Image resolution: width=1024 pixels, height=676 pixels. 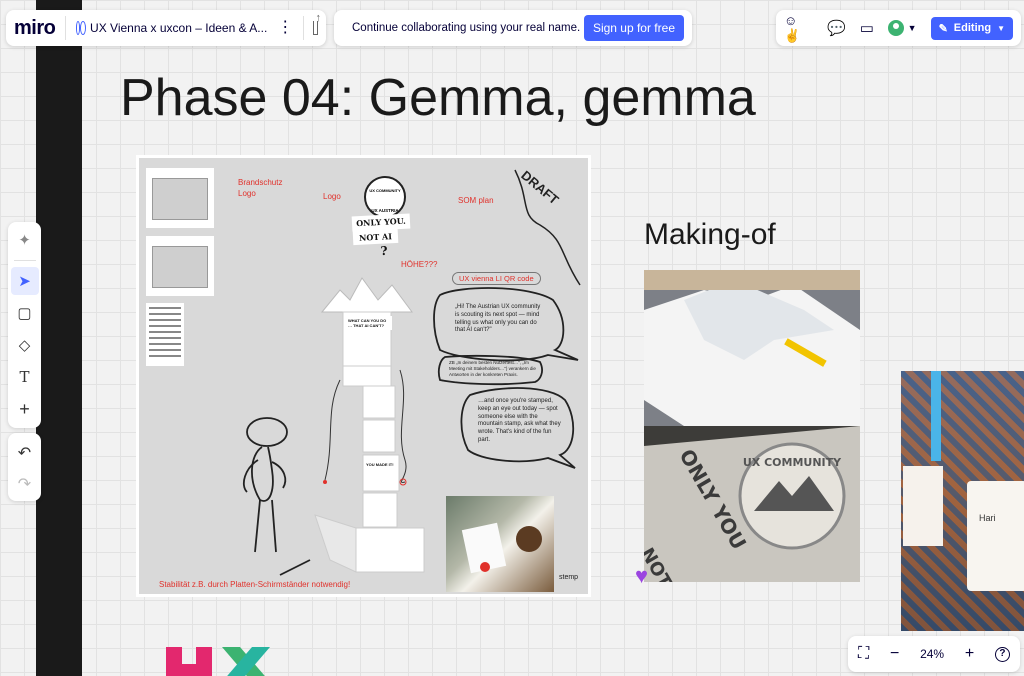 I want to click on stamp-photo, so click(x=500, y=544).